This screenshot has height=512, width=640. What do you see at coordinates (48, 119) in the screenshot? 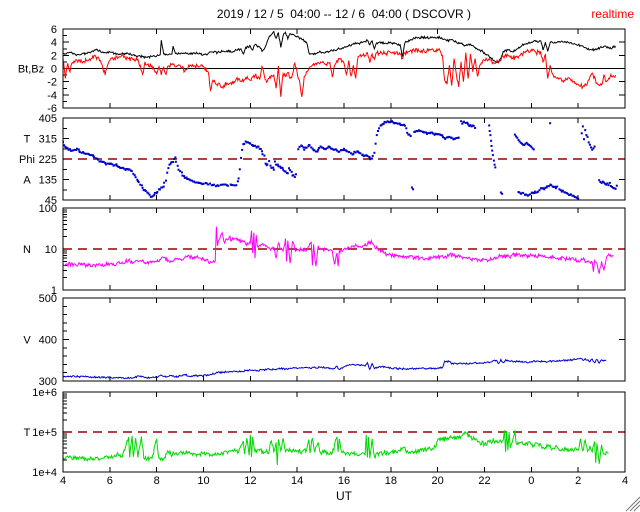
I see `svg-text: 405` at bounding box center [48, 119].